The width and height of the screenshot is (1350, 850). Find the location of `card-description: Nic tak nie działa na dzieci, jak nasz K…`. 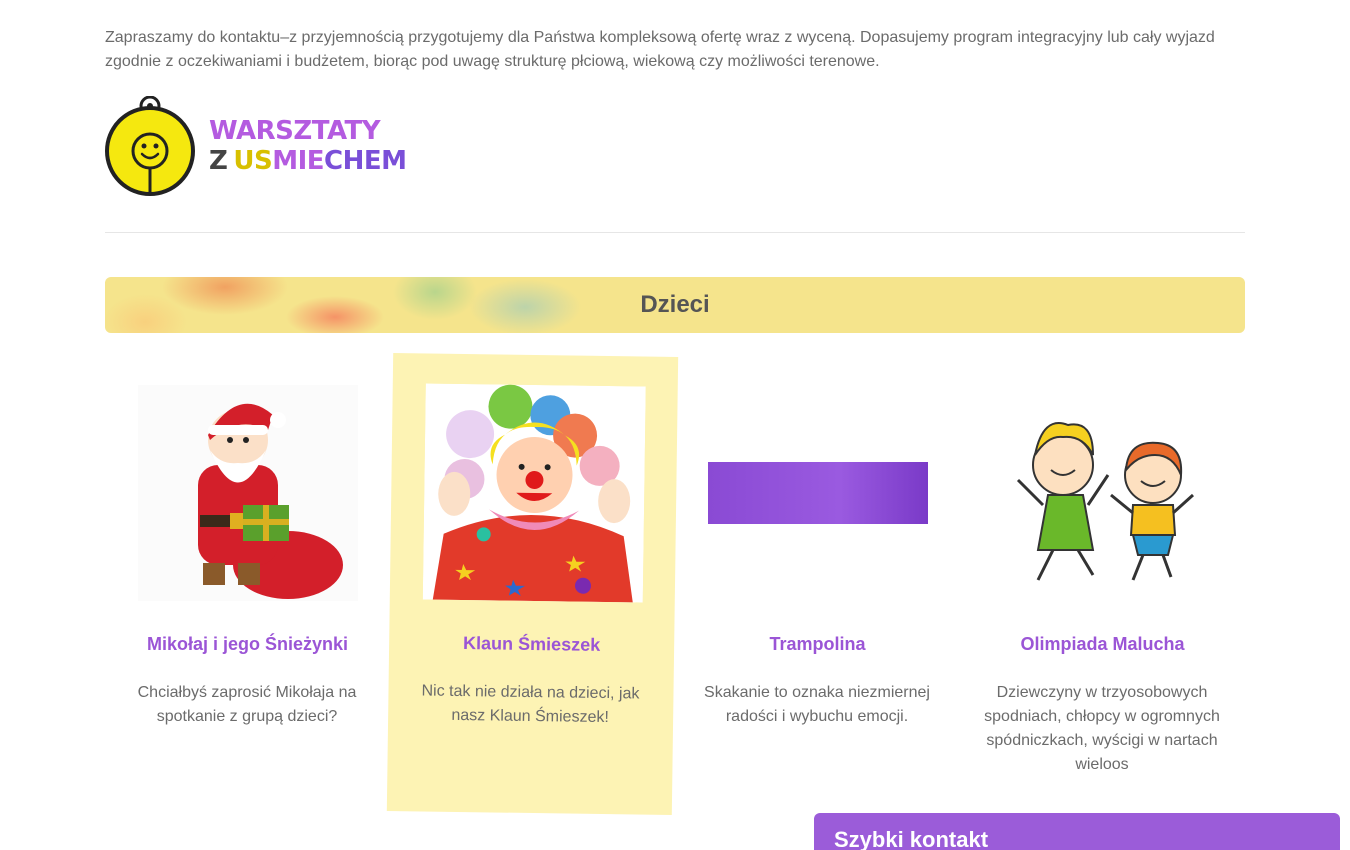

card-description: Nic tak nie działa na dzieci, jak nasz K… is located at coordinates (530, 704).